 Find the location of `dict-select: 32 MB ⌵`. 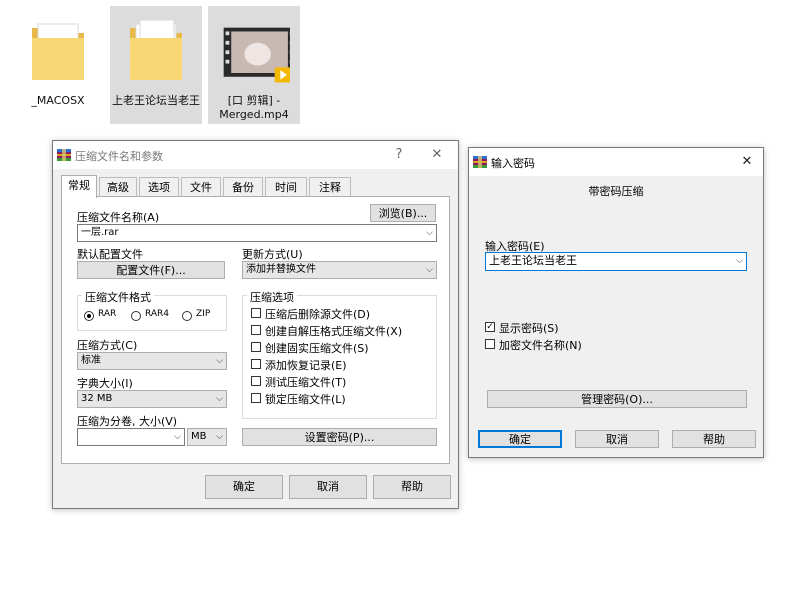

dict-select: 32 MB ⌵ is located at coordinates (152, 399).